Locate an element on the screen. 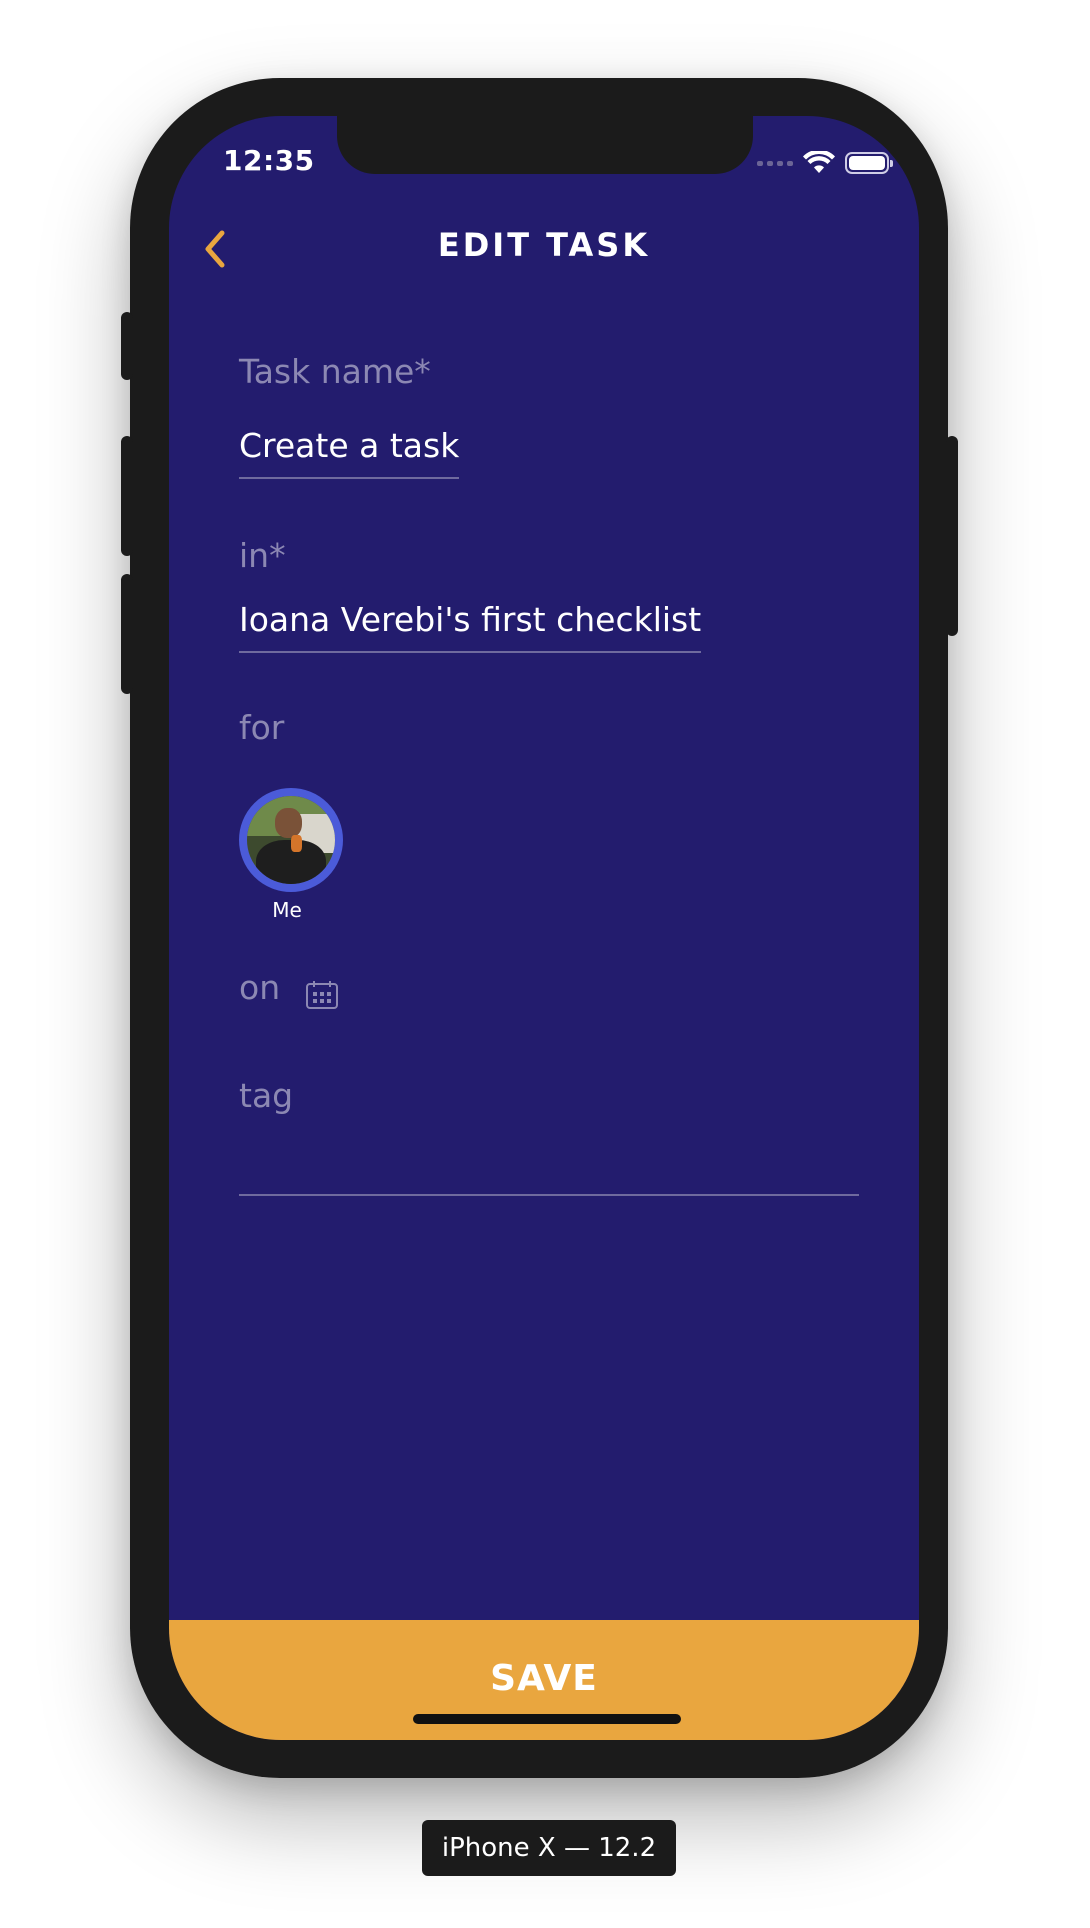  on-label: on is located at coordinates (260, 987).